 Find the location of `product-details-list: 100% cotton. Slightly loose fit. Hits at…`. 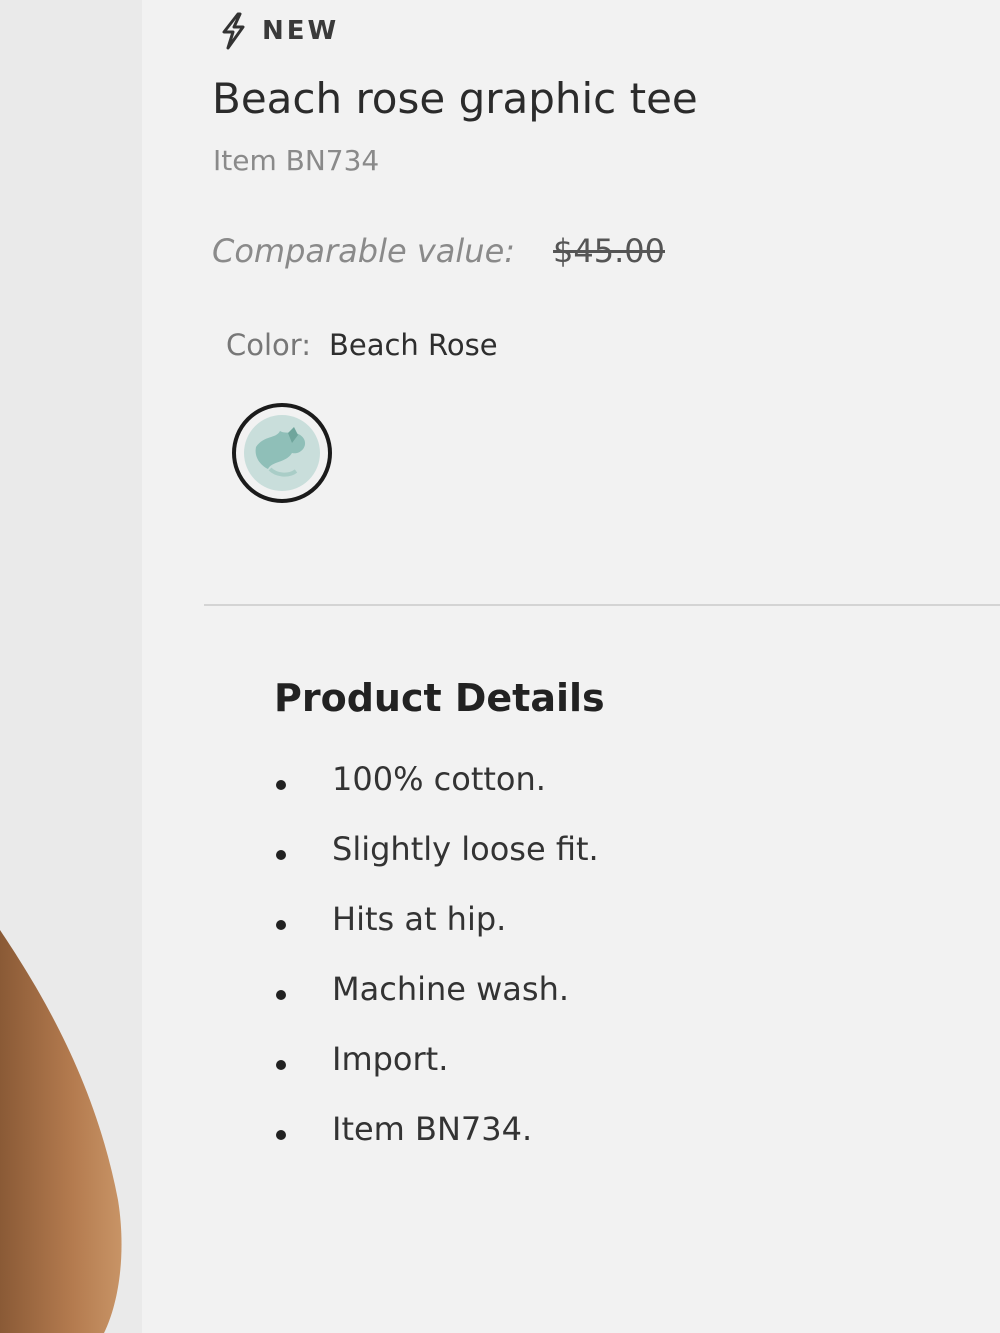

product-details-list: 100% cotton. Slightly loose fit. Hits at… is located at coordinates (437, 970).